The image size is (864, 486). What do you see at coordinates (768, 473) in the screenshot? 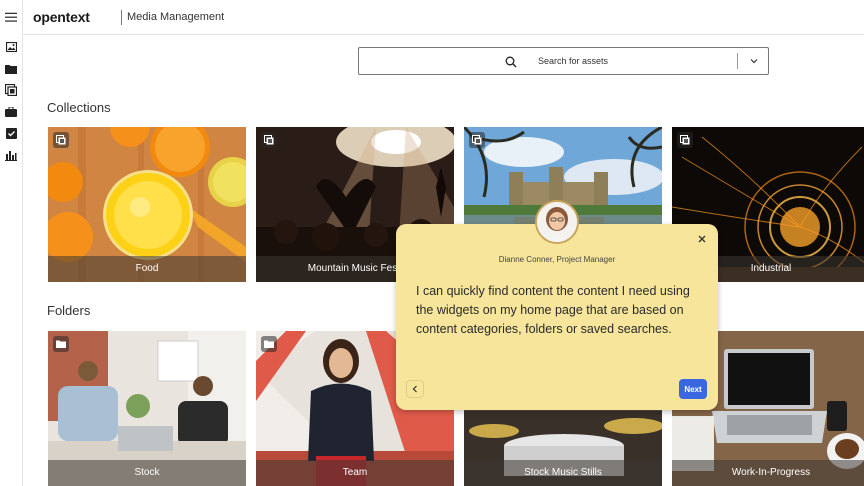
I see `tile-label: Work-In-Progress` at bounding box center [768, 473].